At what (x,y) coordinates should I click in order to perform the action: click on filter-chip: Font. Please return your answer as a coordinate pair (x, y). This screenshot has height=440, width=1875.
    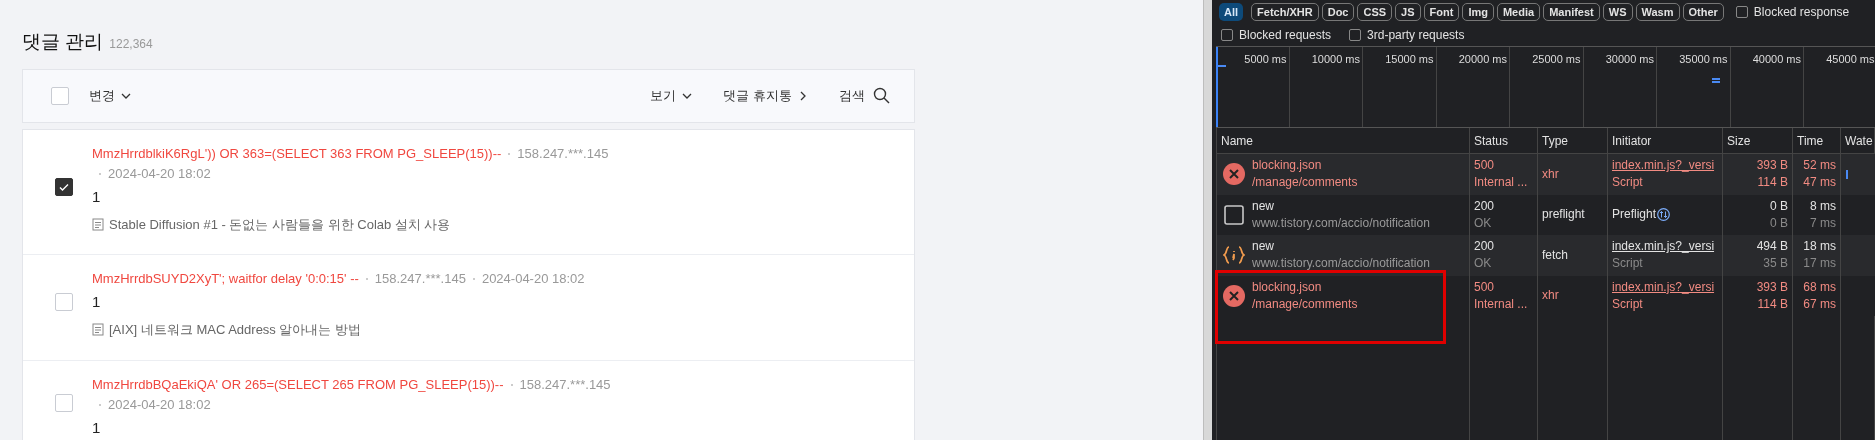
    Looking at the image, I should click on (1441, 12).